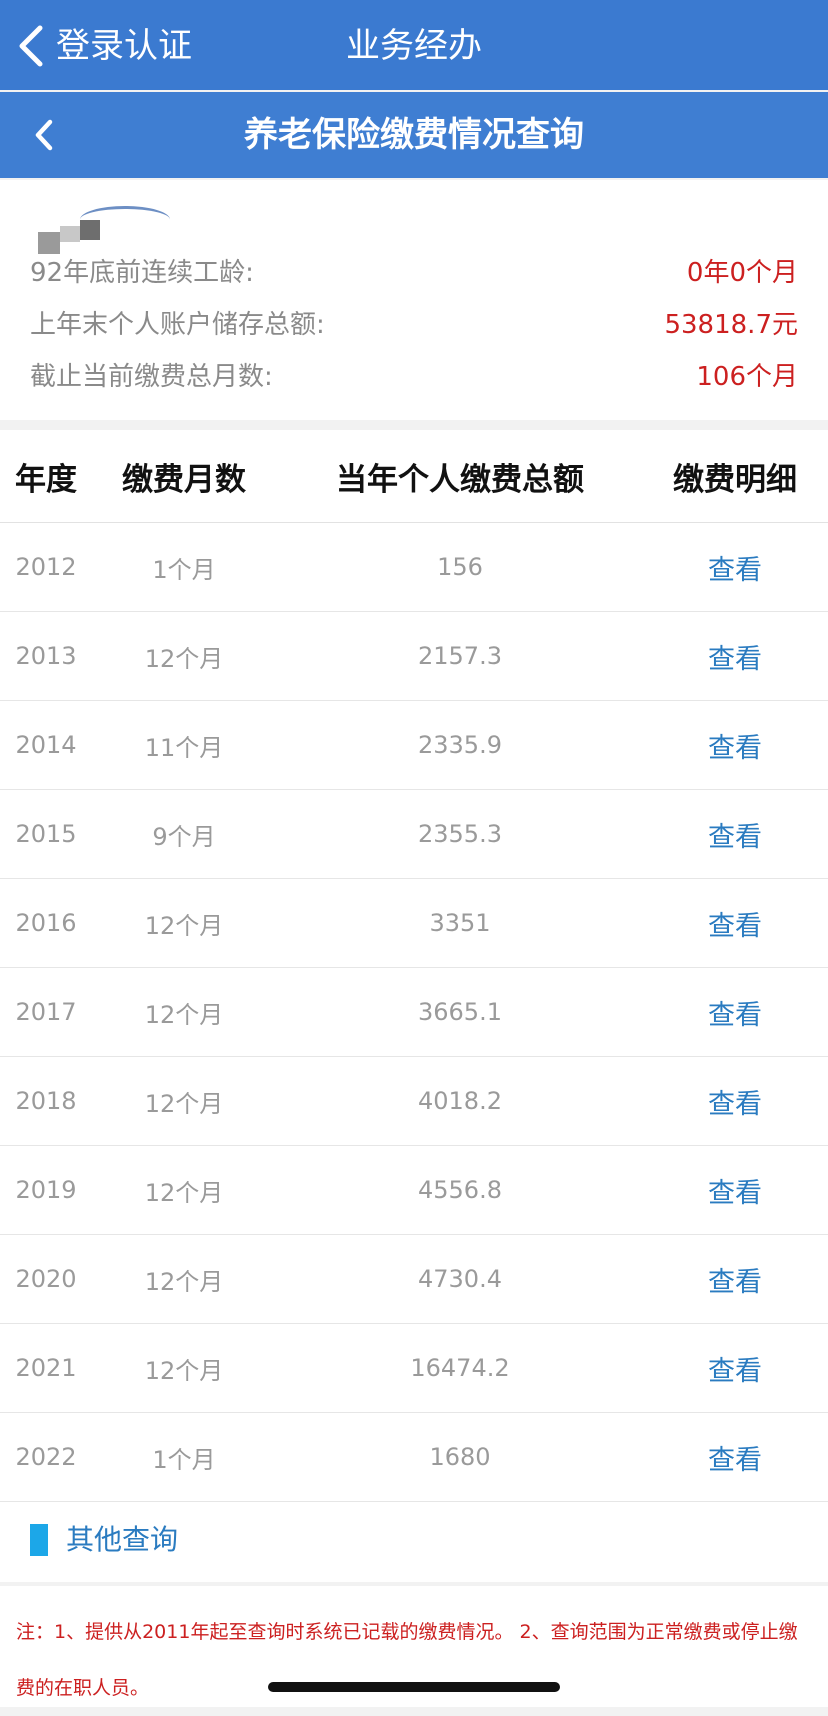 The height and width of the screenshot is (1716, 828). What do you see at coordinates (184, 836) in the screenshot?
I see `months-cell: 9个月` at bounding box center [184, 836].